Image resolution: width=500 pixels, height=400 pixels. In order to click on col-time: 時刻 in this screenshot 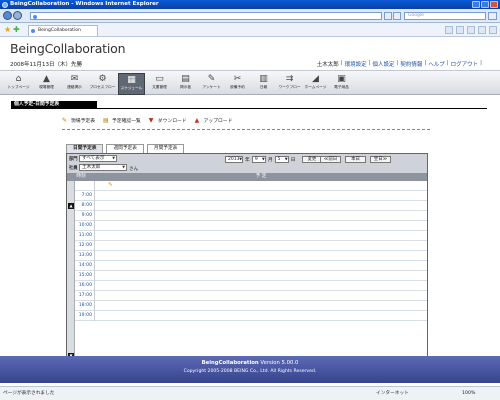, I will do `click(81, 176)`.